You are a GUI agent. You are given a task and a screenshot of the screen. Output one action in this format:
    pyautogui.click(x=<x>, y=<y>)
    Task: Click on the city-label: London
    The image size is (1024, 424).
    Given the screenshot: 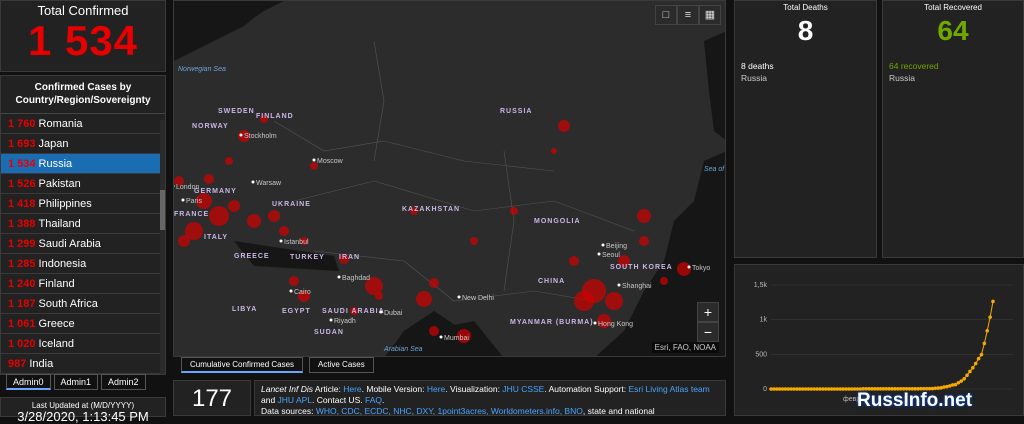 What is the action you would take?
    pyautogui.click(x=187, y=187)
    